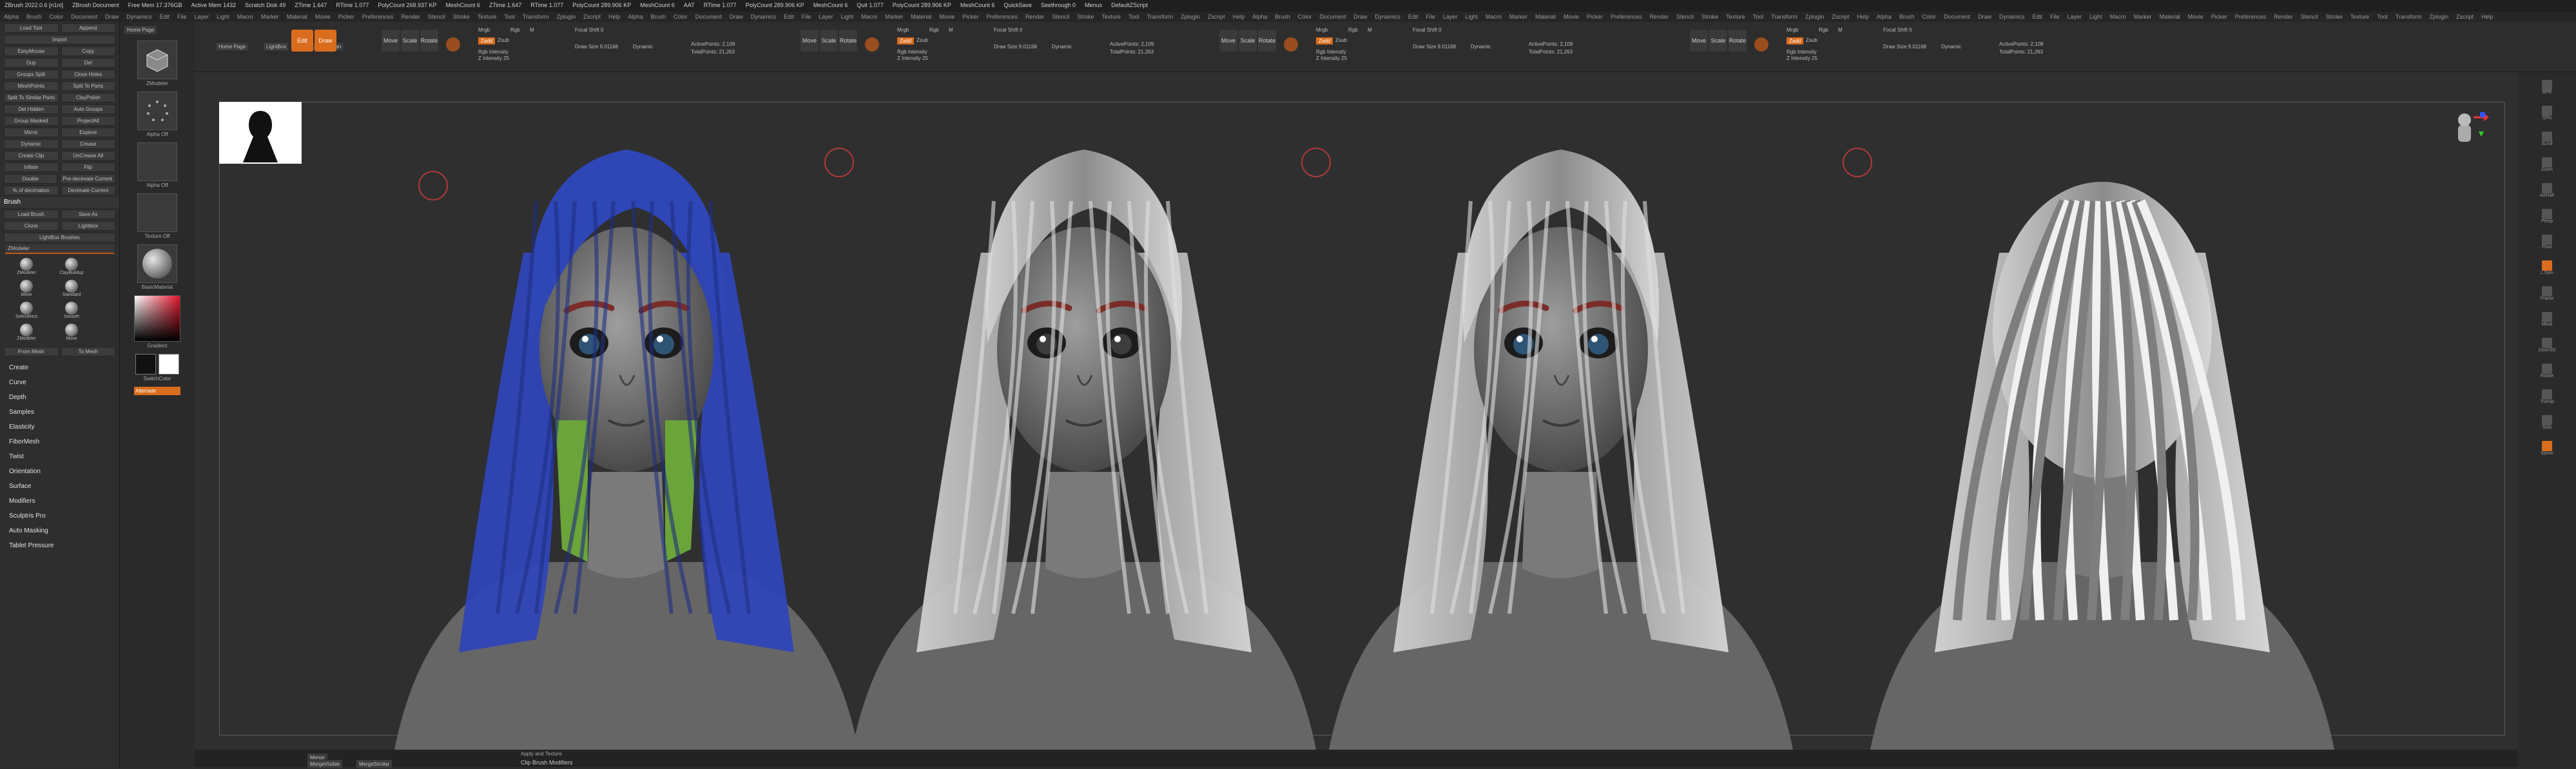  I want to click on subtool-action-button: Copy, so click(88, 51).